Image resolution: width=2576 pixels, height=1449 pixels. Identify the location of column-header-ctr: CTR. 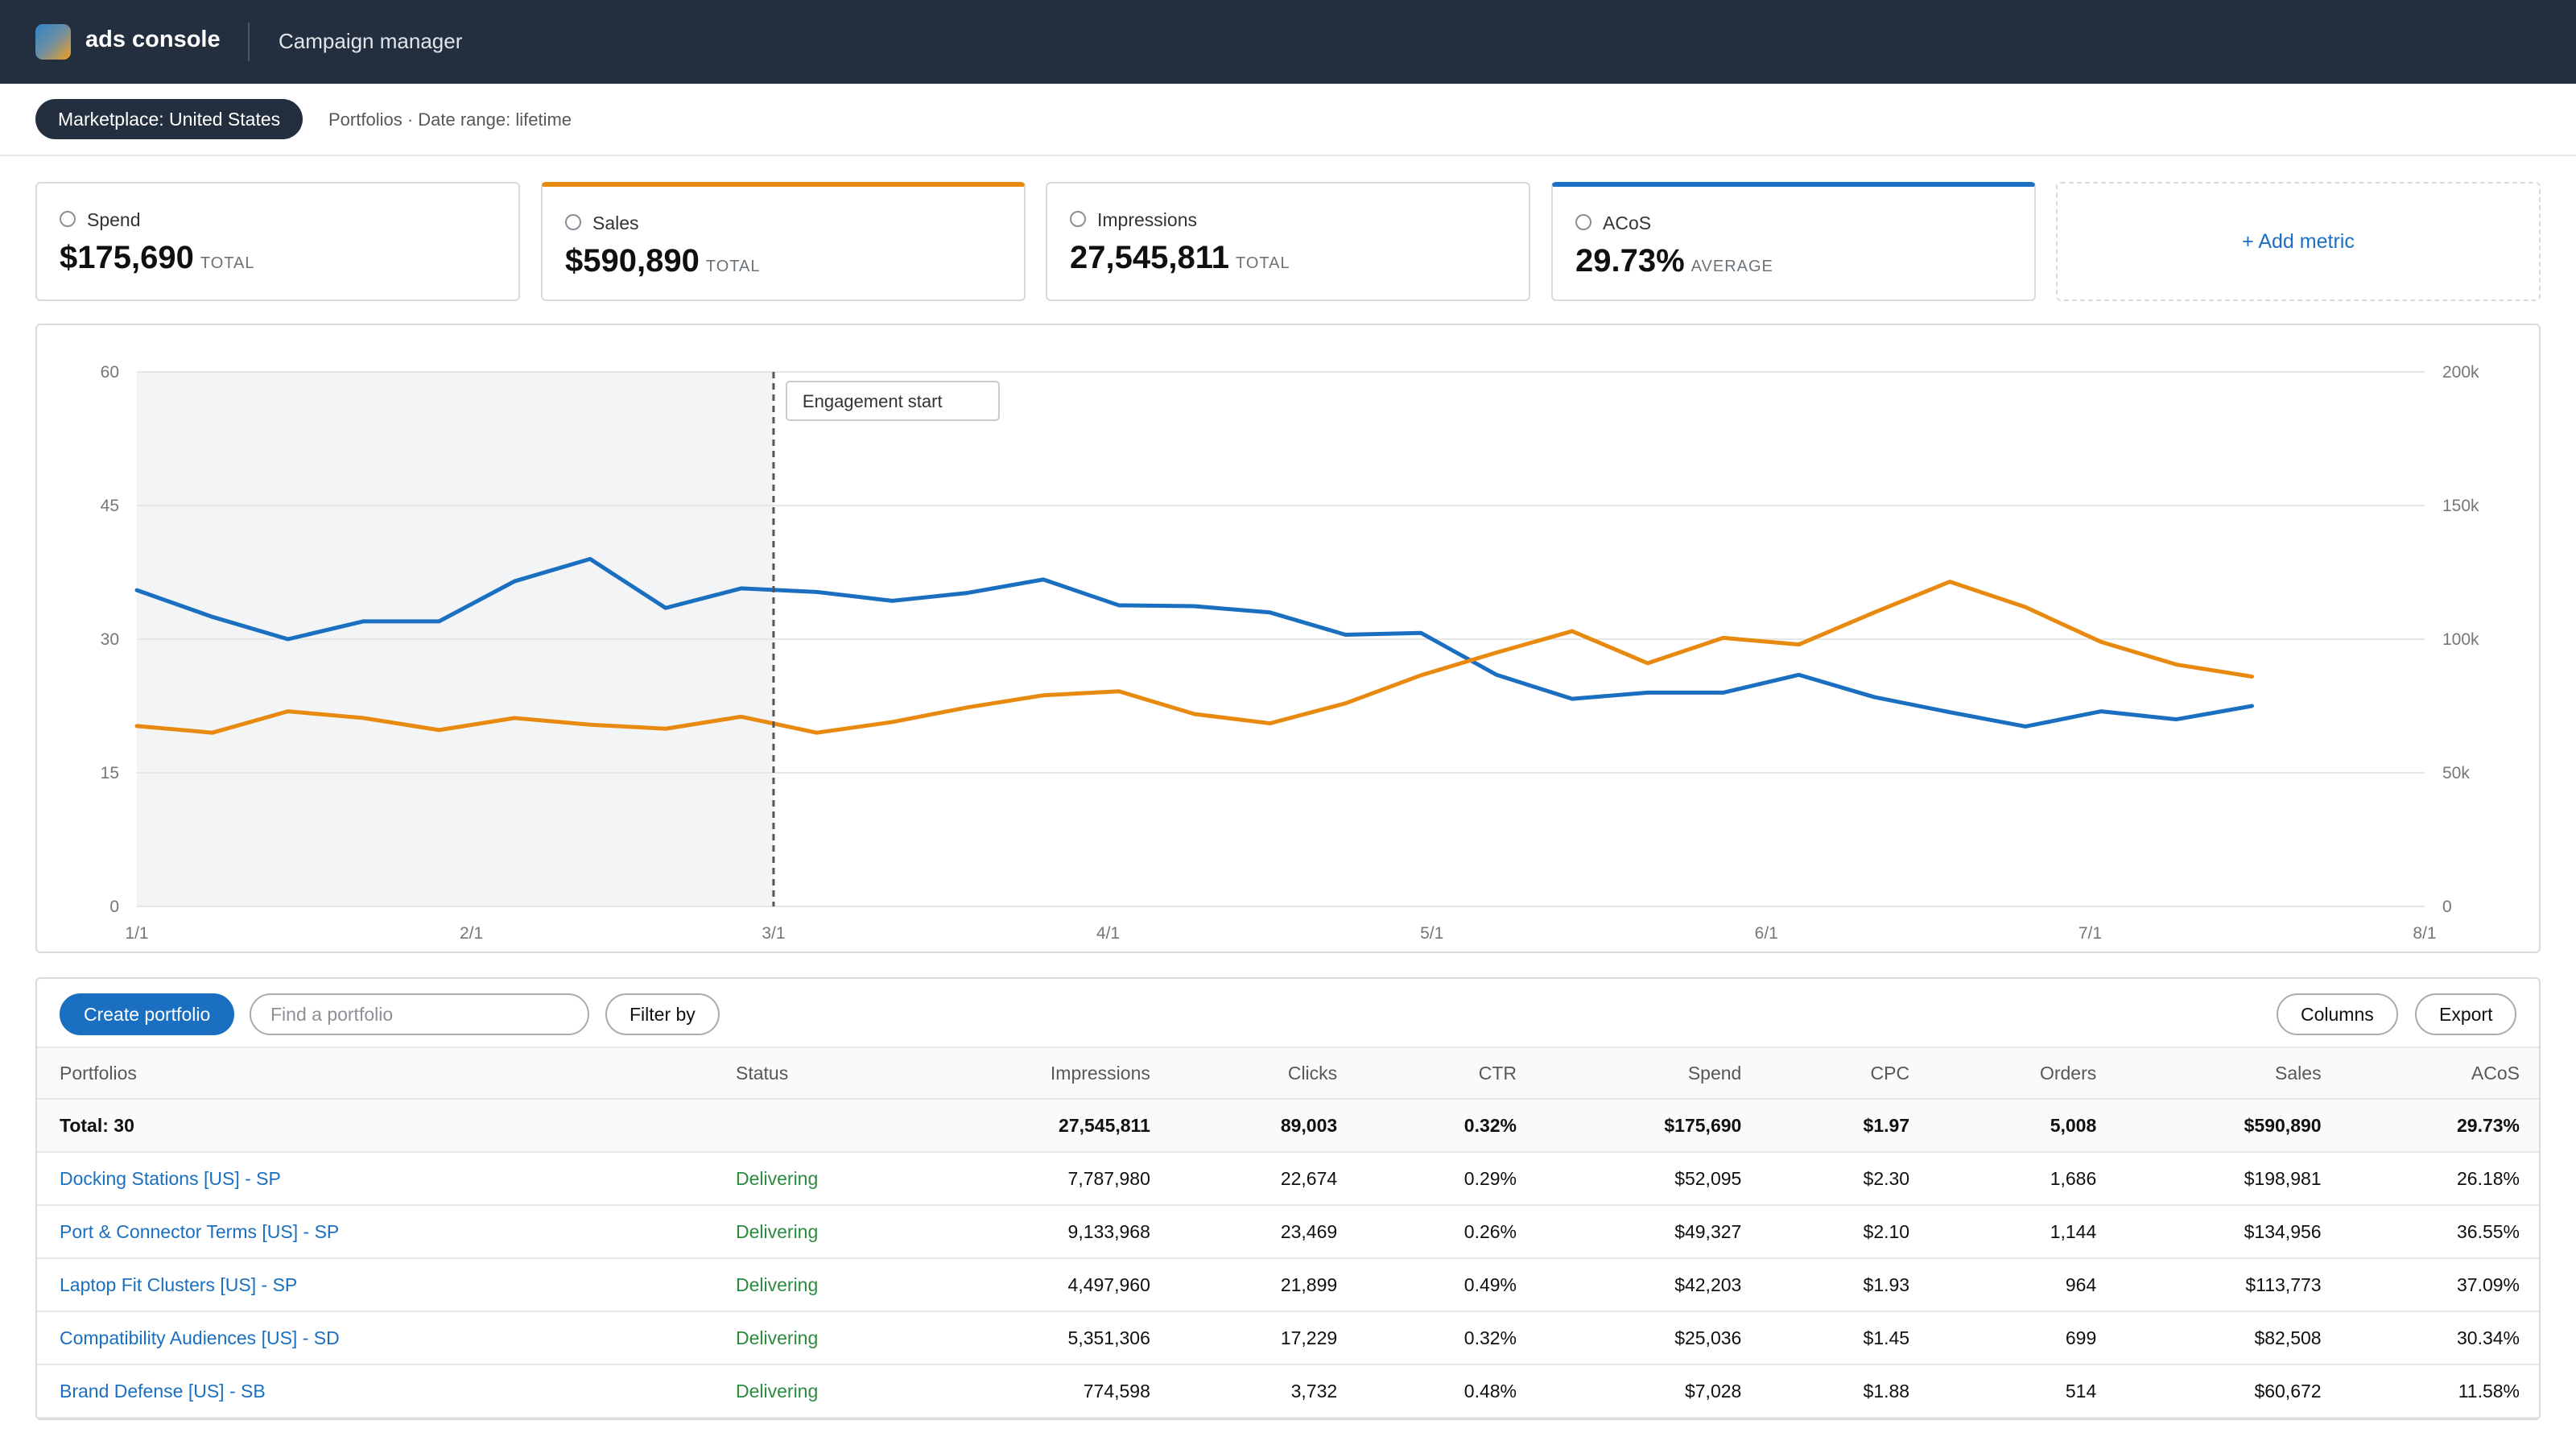
(1450, 1073).